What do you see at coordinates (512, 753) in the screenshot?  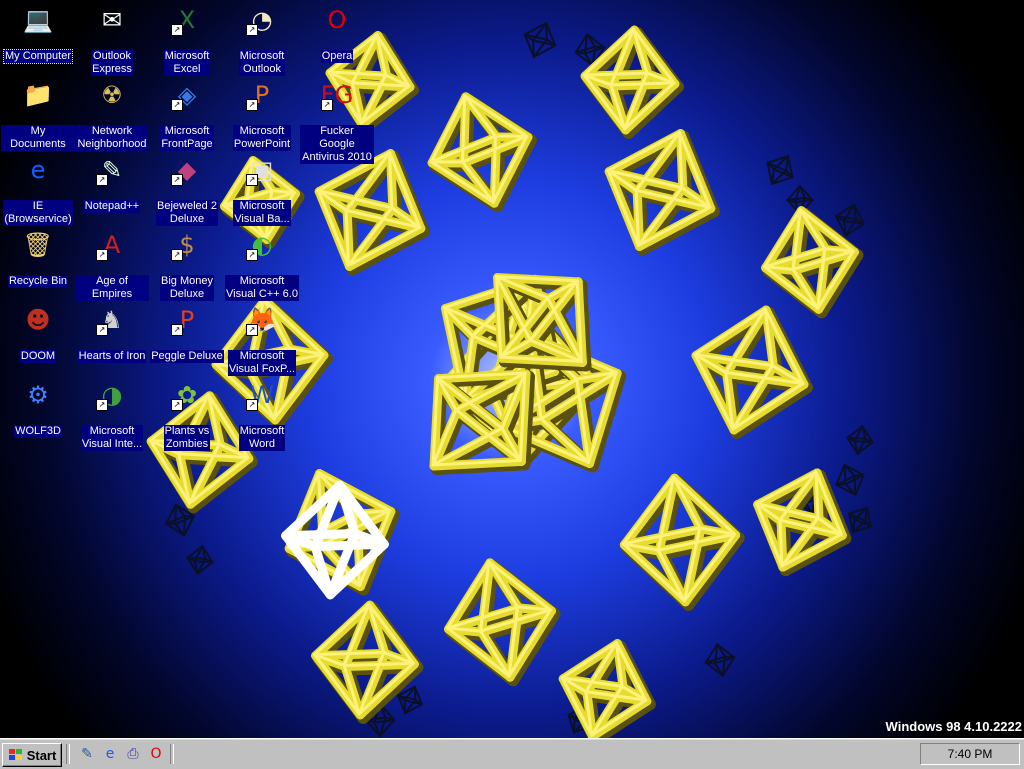 I see `taskbar: Start ✎ e ⎙ O 7:40 PM` at bounding box center [512, 753].